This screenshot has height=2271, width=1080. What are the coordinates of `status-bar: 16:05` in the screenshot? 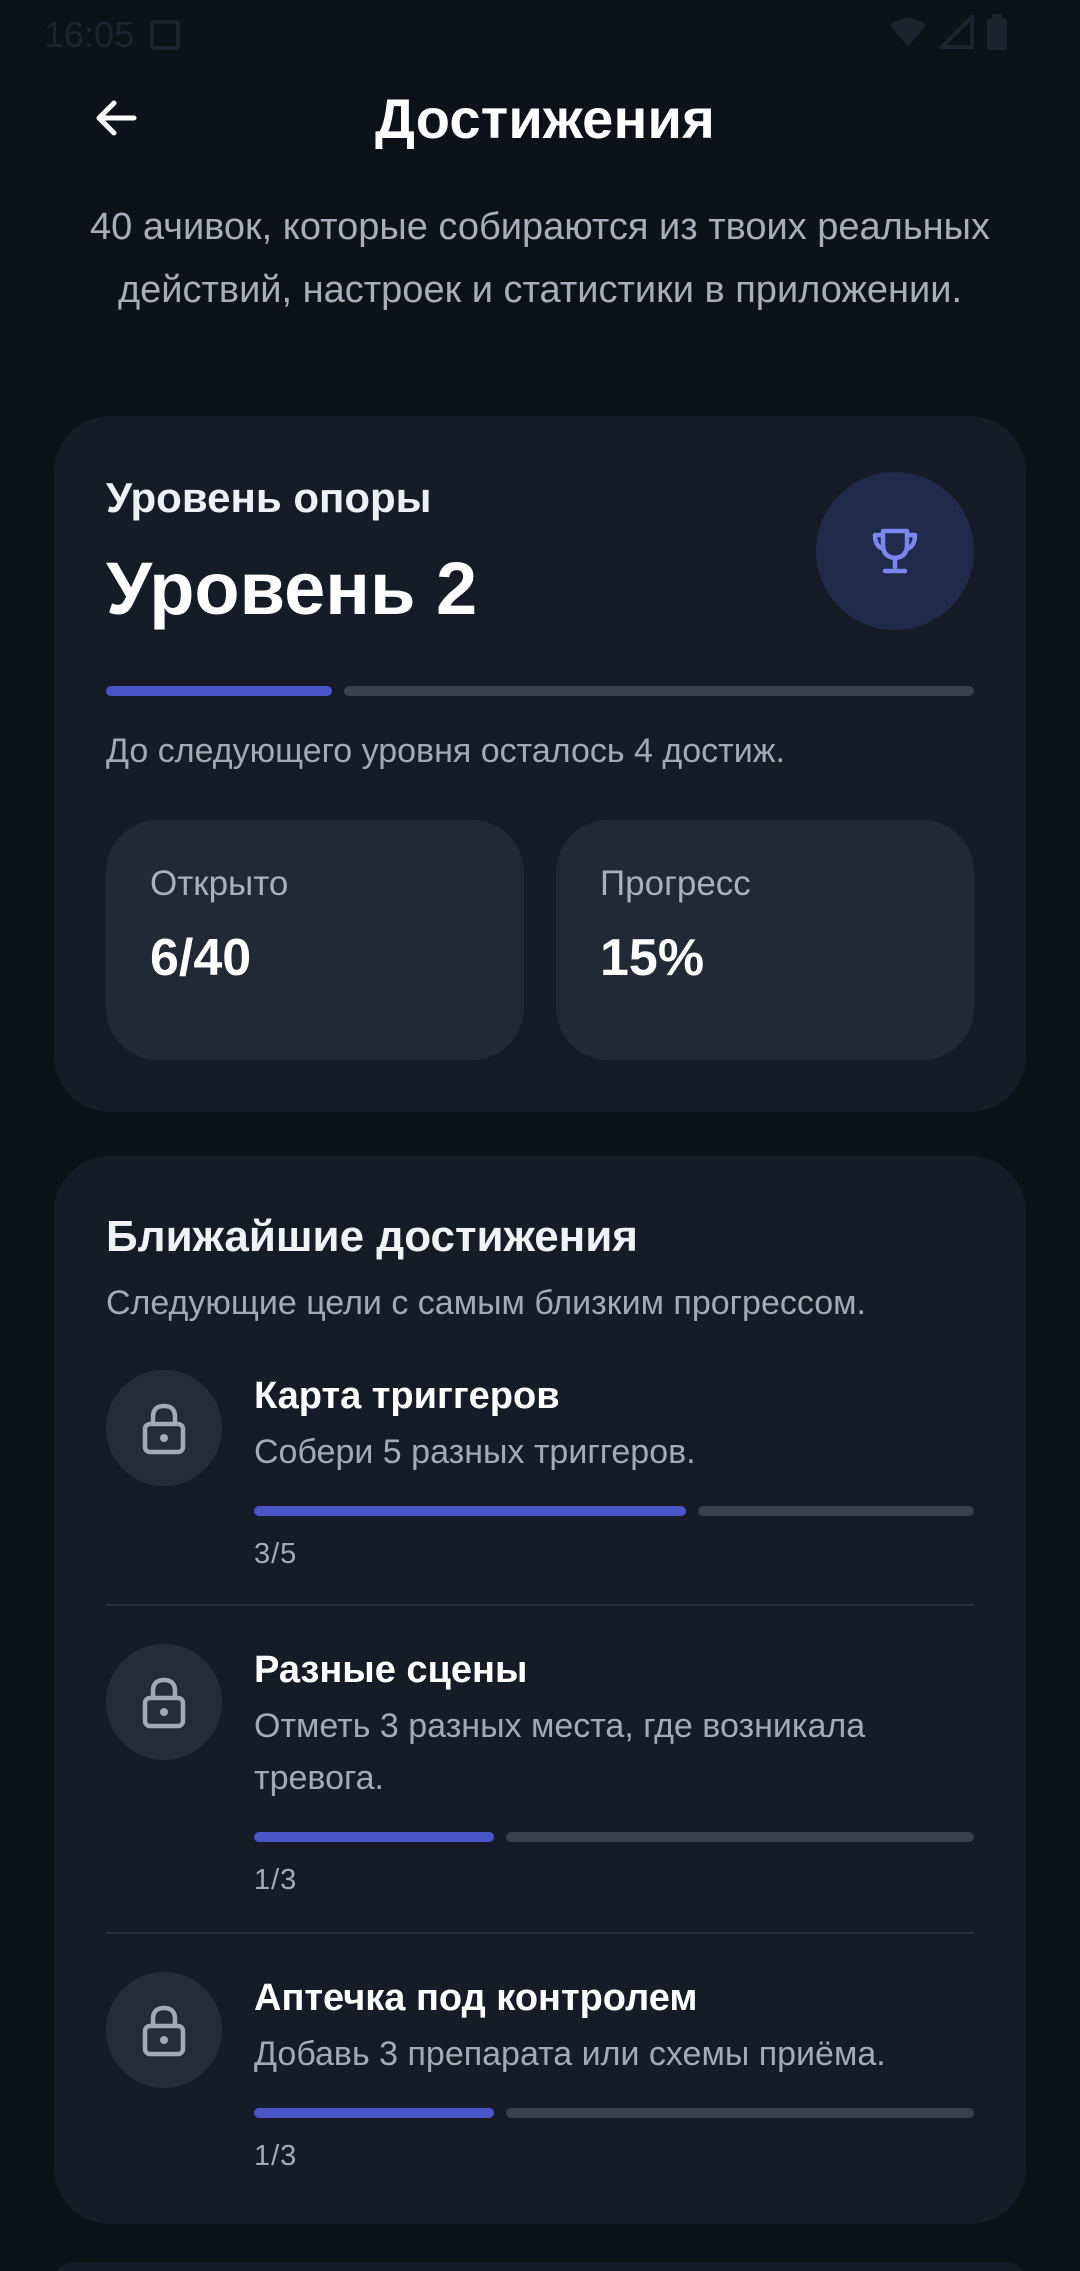 It's located at (540, 36).